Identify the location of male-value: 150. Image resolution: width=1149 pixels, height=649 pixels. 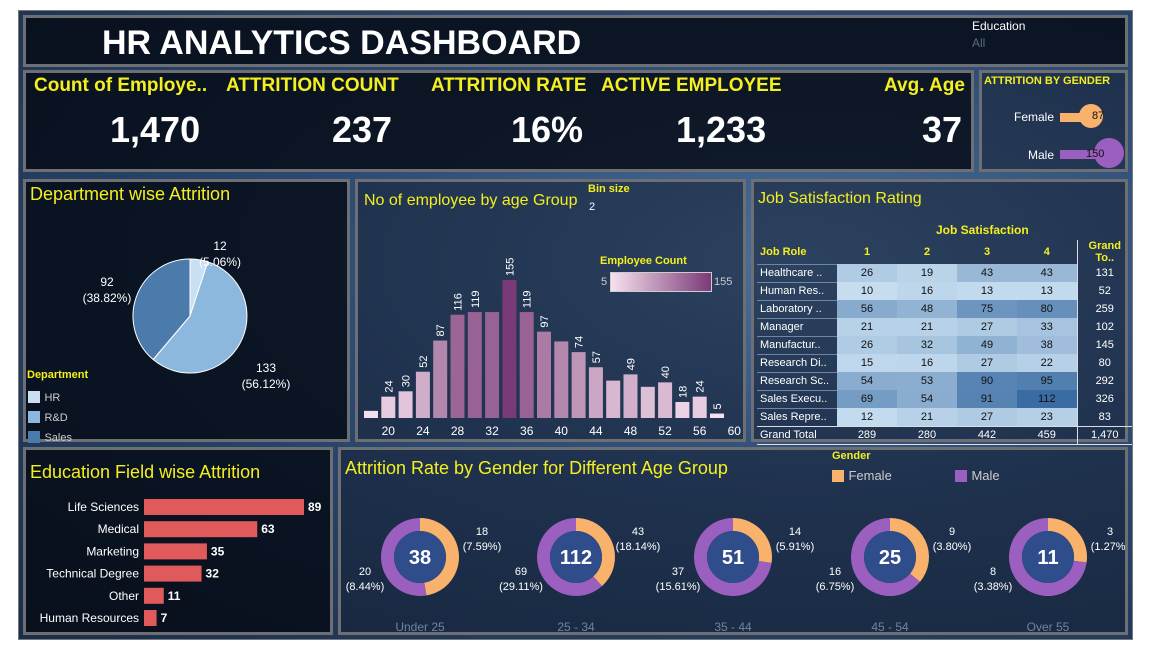
(1095, 154).